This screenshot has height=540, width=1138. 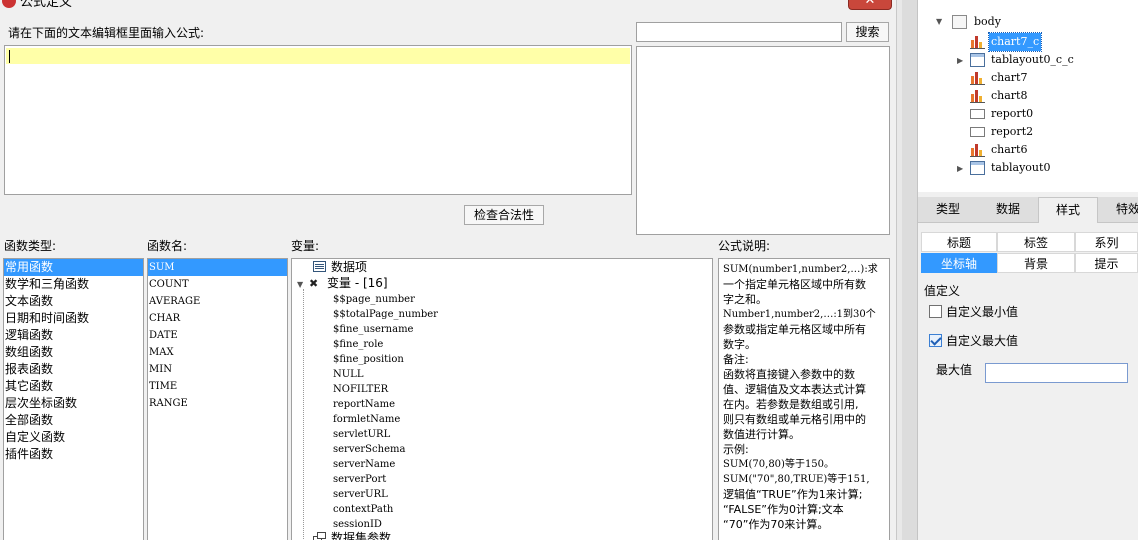 I want to click on widget-tree-body-node: body, so click(x=992, y=22).